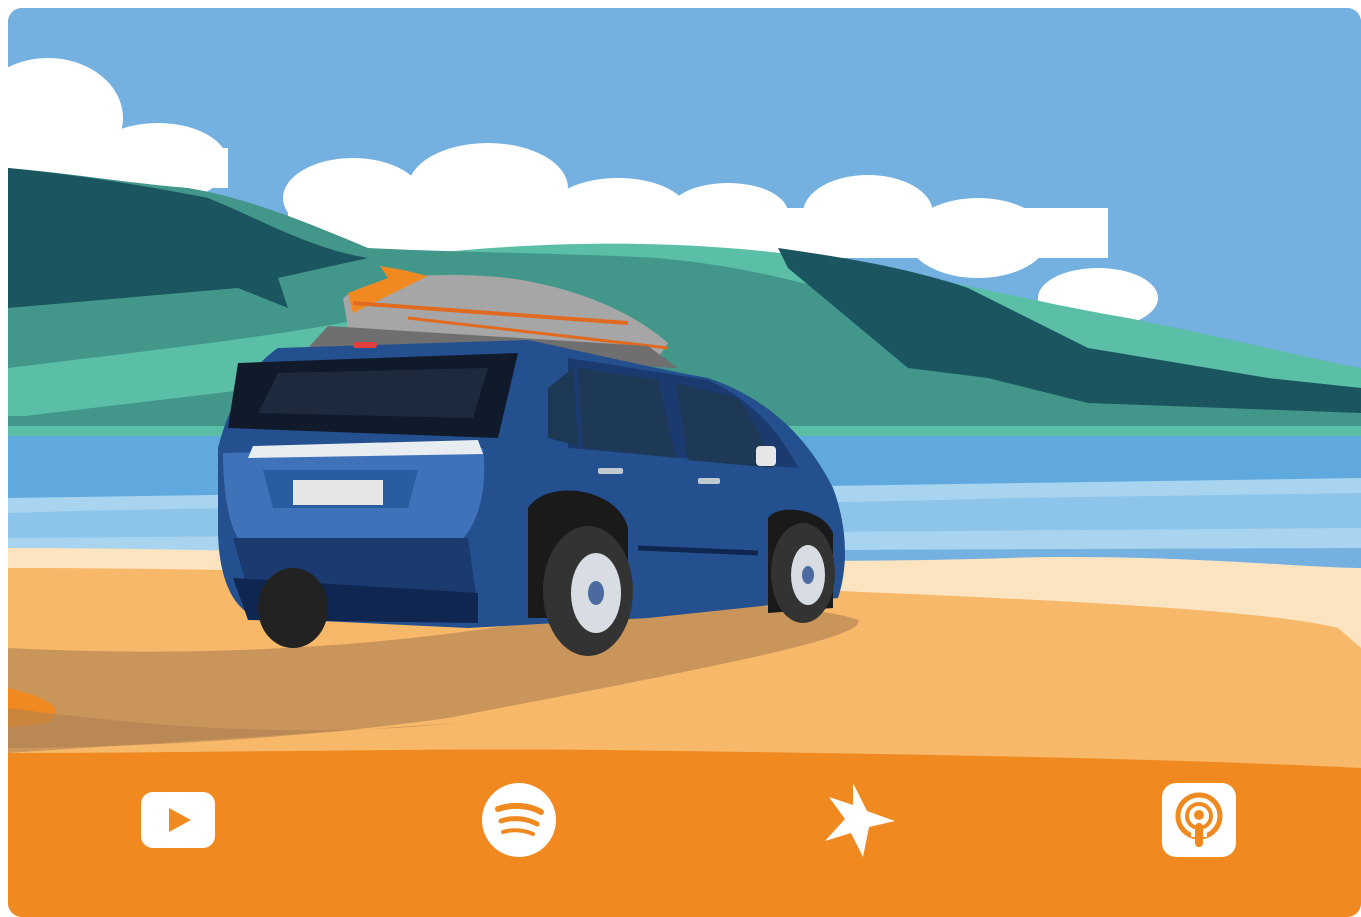 The image size is (1361, 917). I want to click on podcast-icon, so click(1199, 820).